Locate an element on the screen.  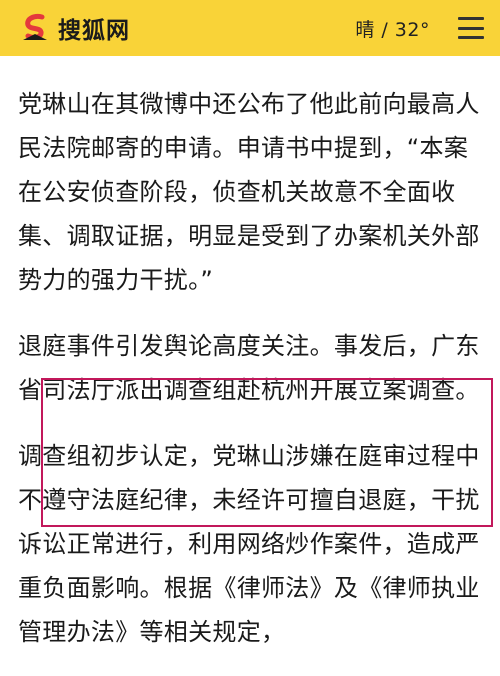
hamburger-menu-icon is located at coordinates (471, 28).